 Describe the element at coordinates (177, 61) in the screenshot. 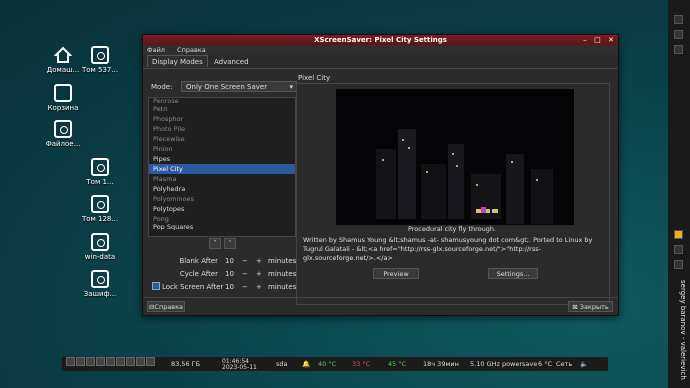

I see `tab-display-modes: Display Modes` at that location.